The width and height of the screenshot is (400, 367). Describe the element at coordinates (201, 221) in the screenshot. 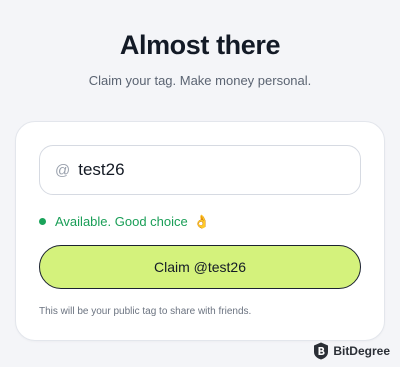

I see `ok-hand-icon: 👌` at that location.